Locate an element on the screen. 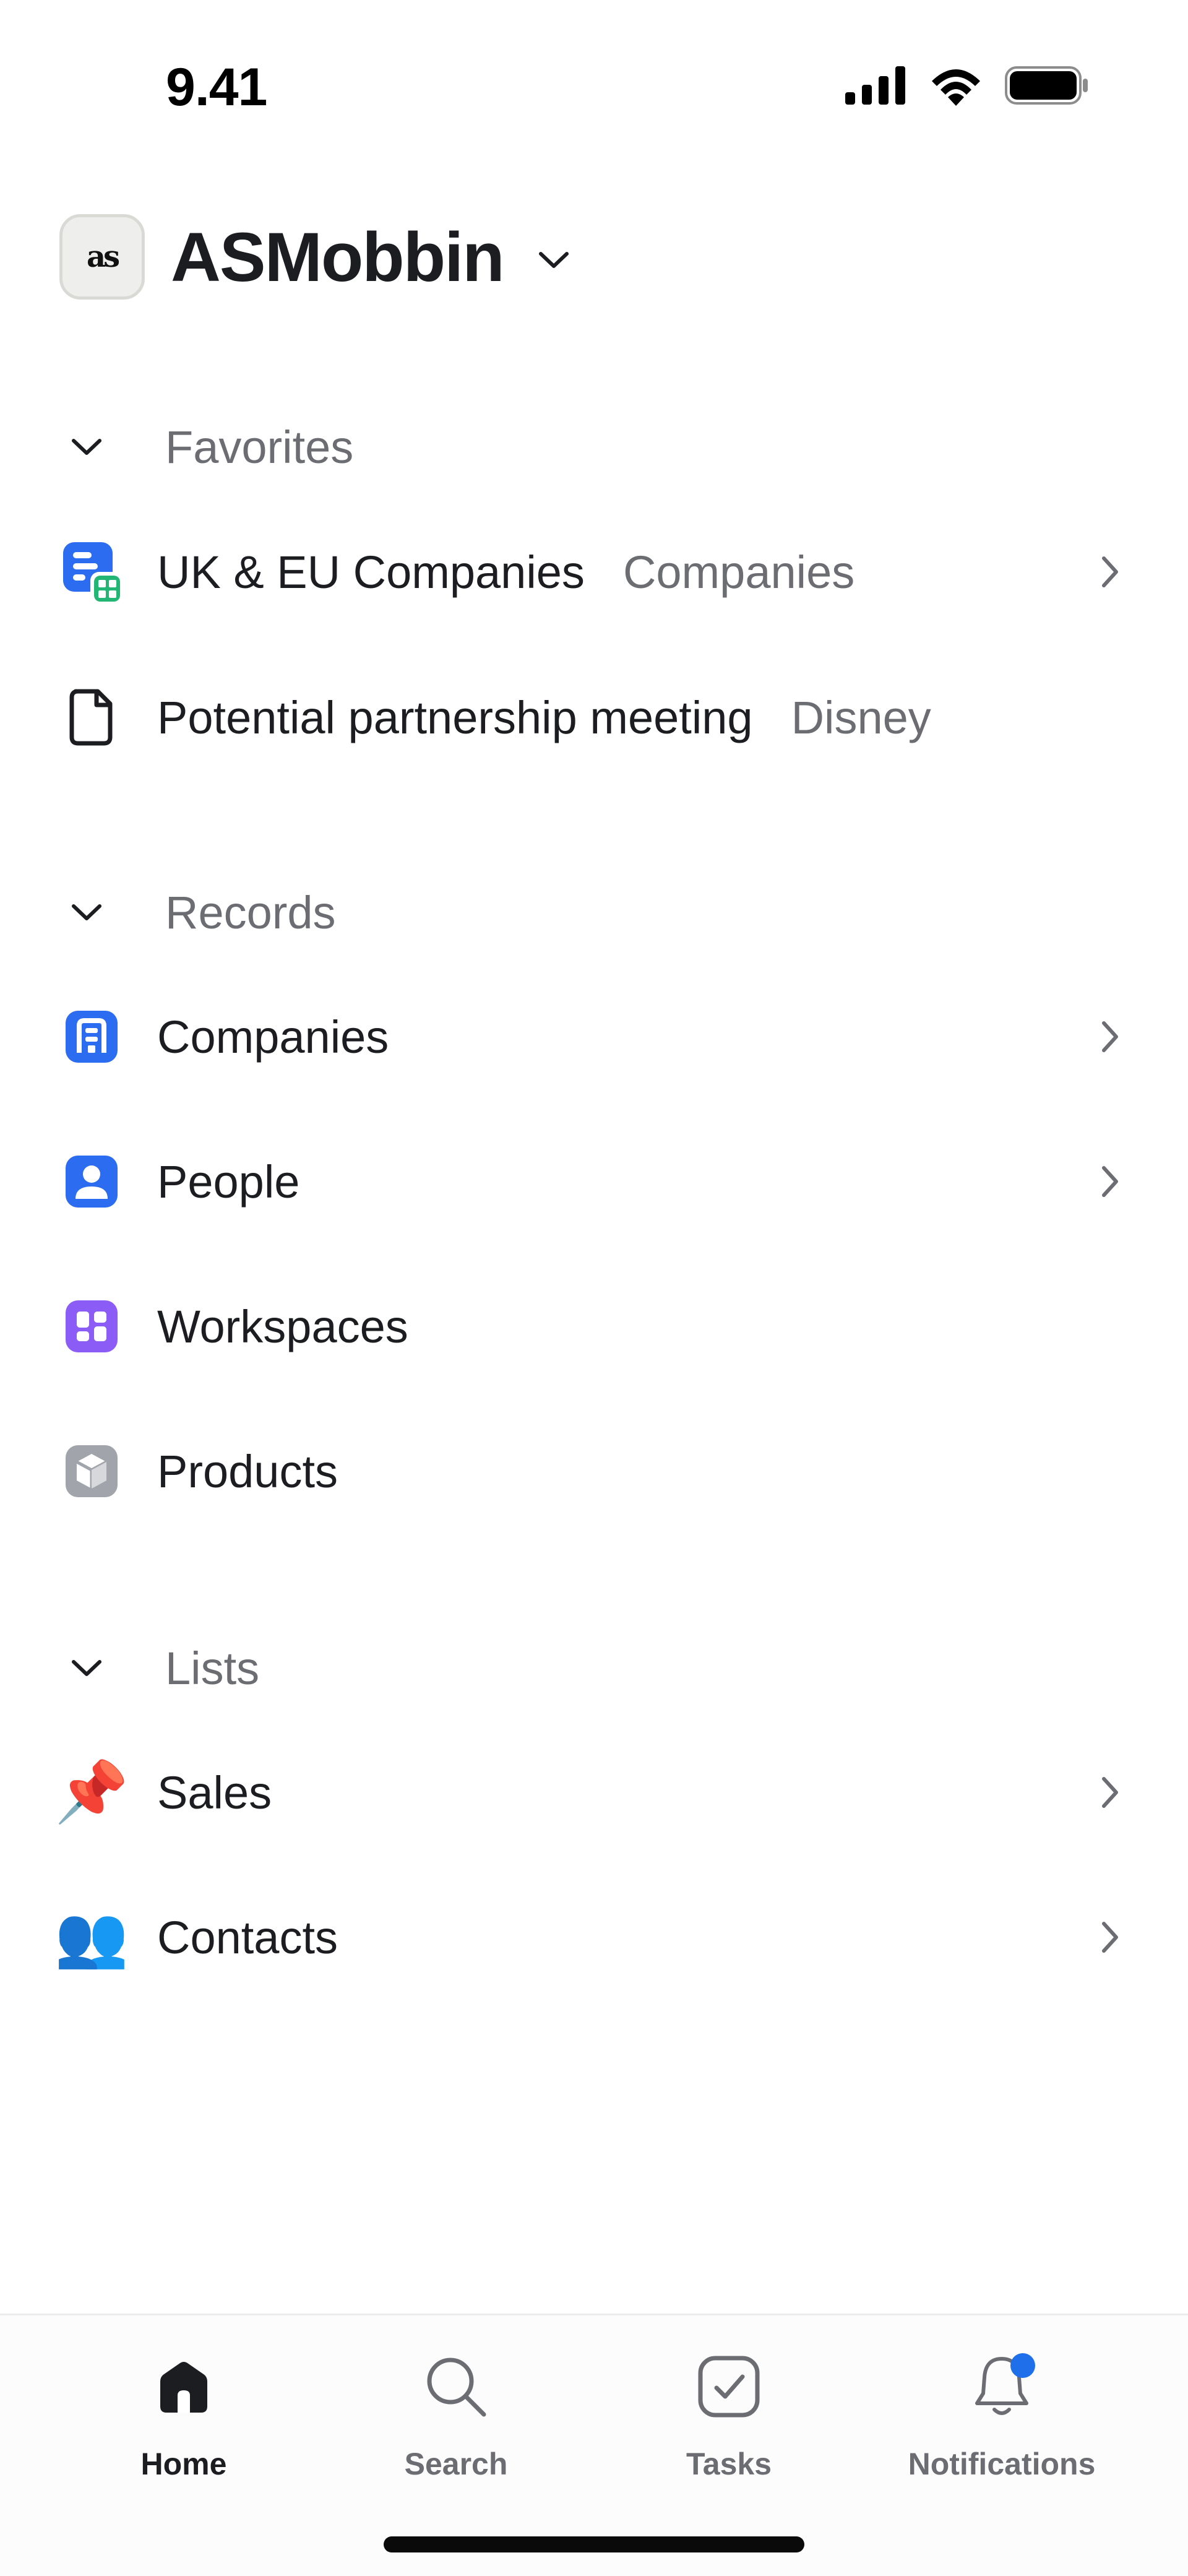 The width and height of the screenshot is (1188, 2576). home-icon is located at coordinates (184, 2386).